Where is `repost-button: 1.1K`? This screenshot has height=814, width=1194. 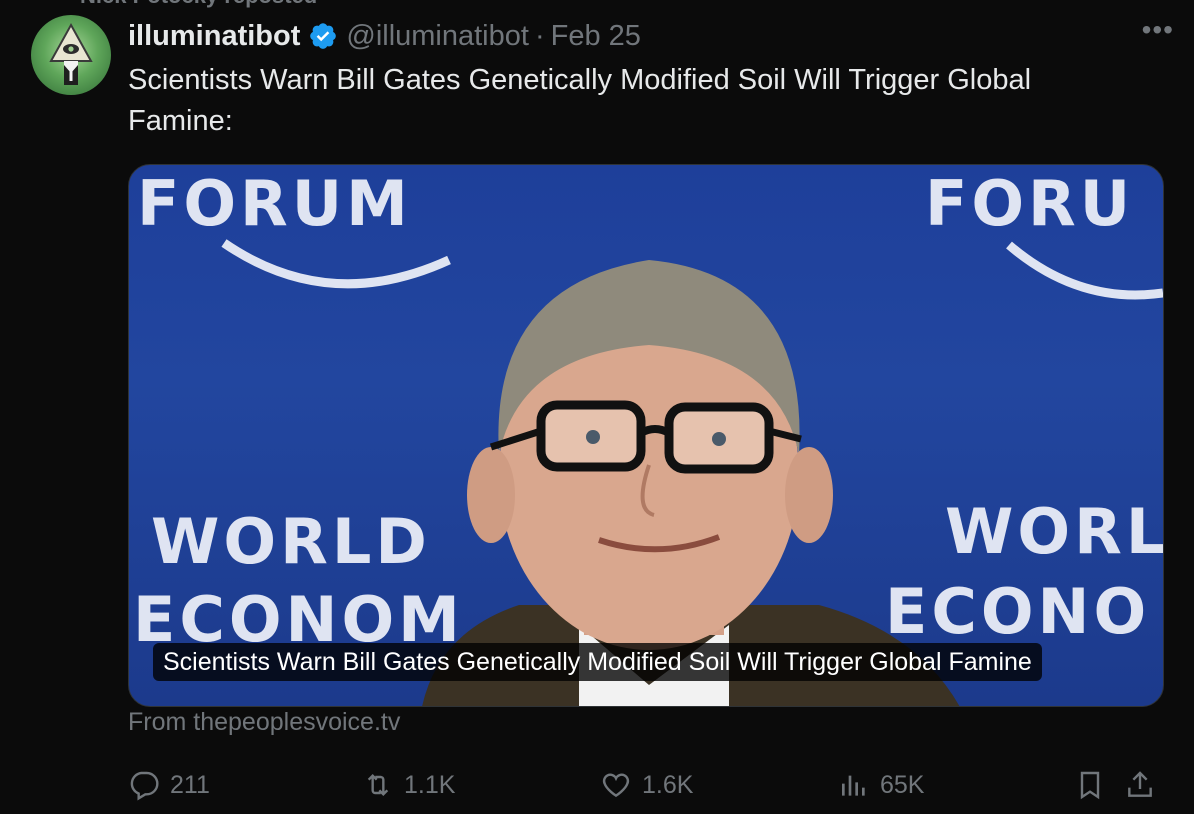
repost-button: 1.1K is located at coordinates (408, 785).